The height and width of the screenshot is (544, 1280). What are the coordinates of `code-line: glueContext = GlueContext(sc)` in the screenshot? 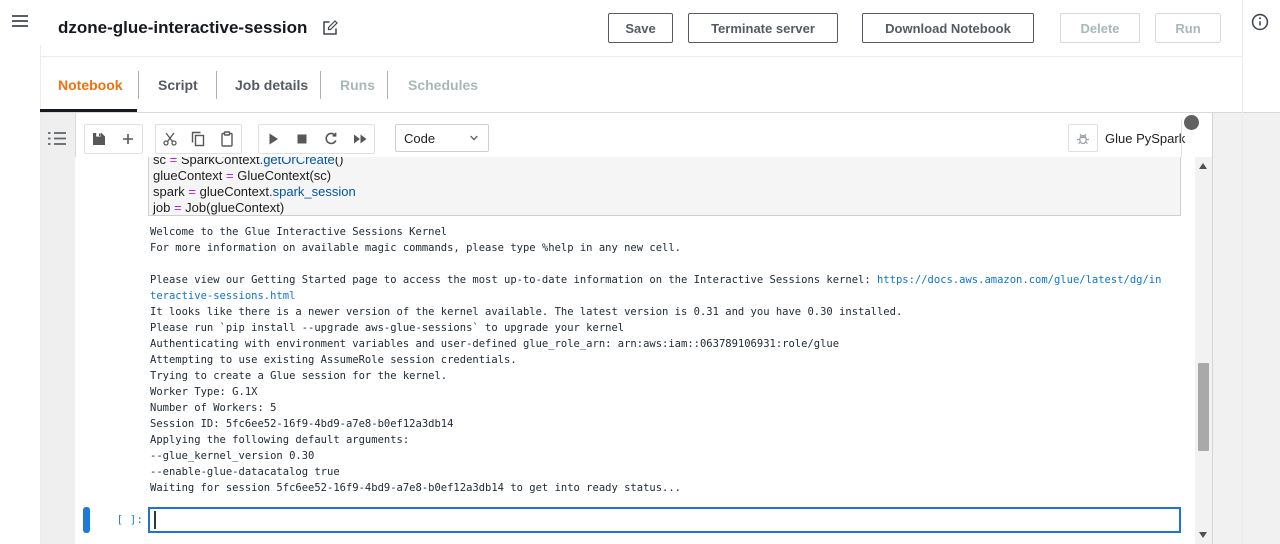 It's located at (242, 175).